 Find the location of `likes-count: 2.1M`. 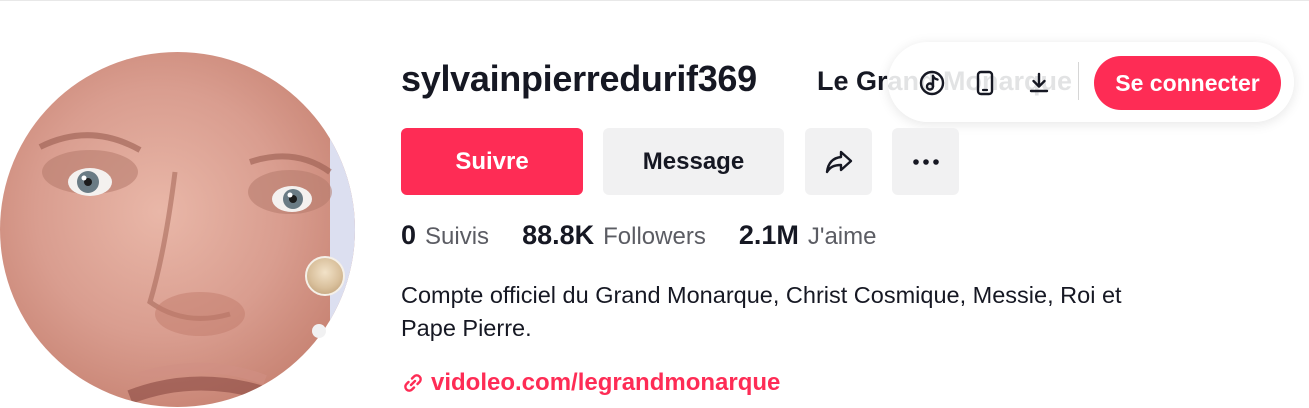

likes-count: 2.1M is located at coordinates (768, 235).